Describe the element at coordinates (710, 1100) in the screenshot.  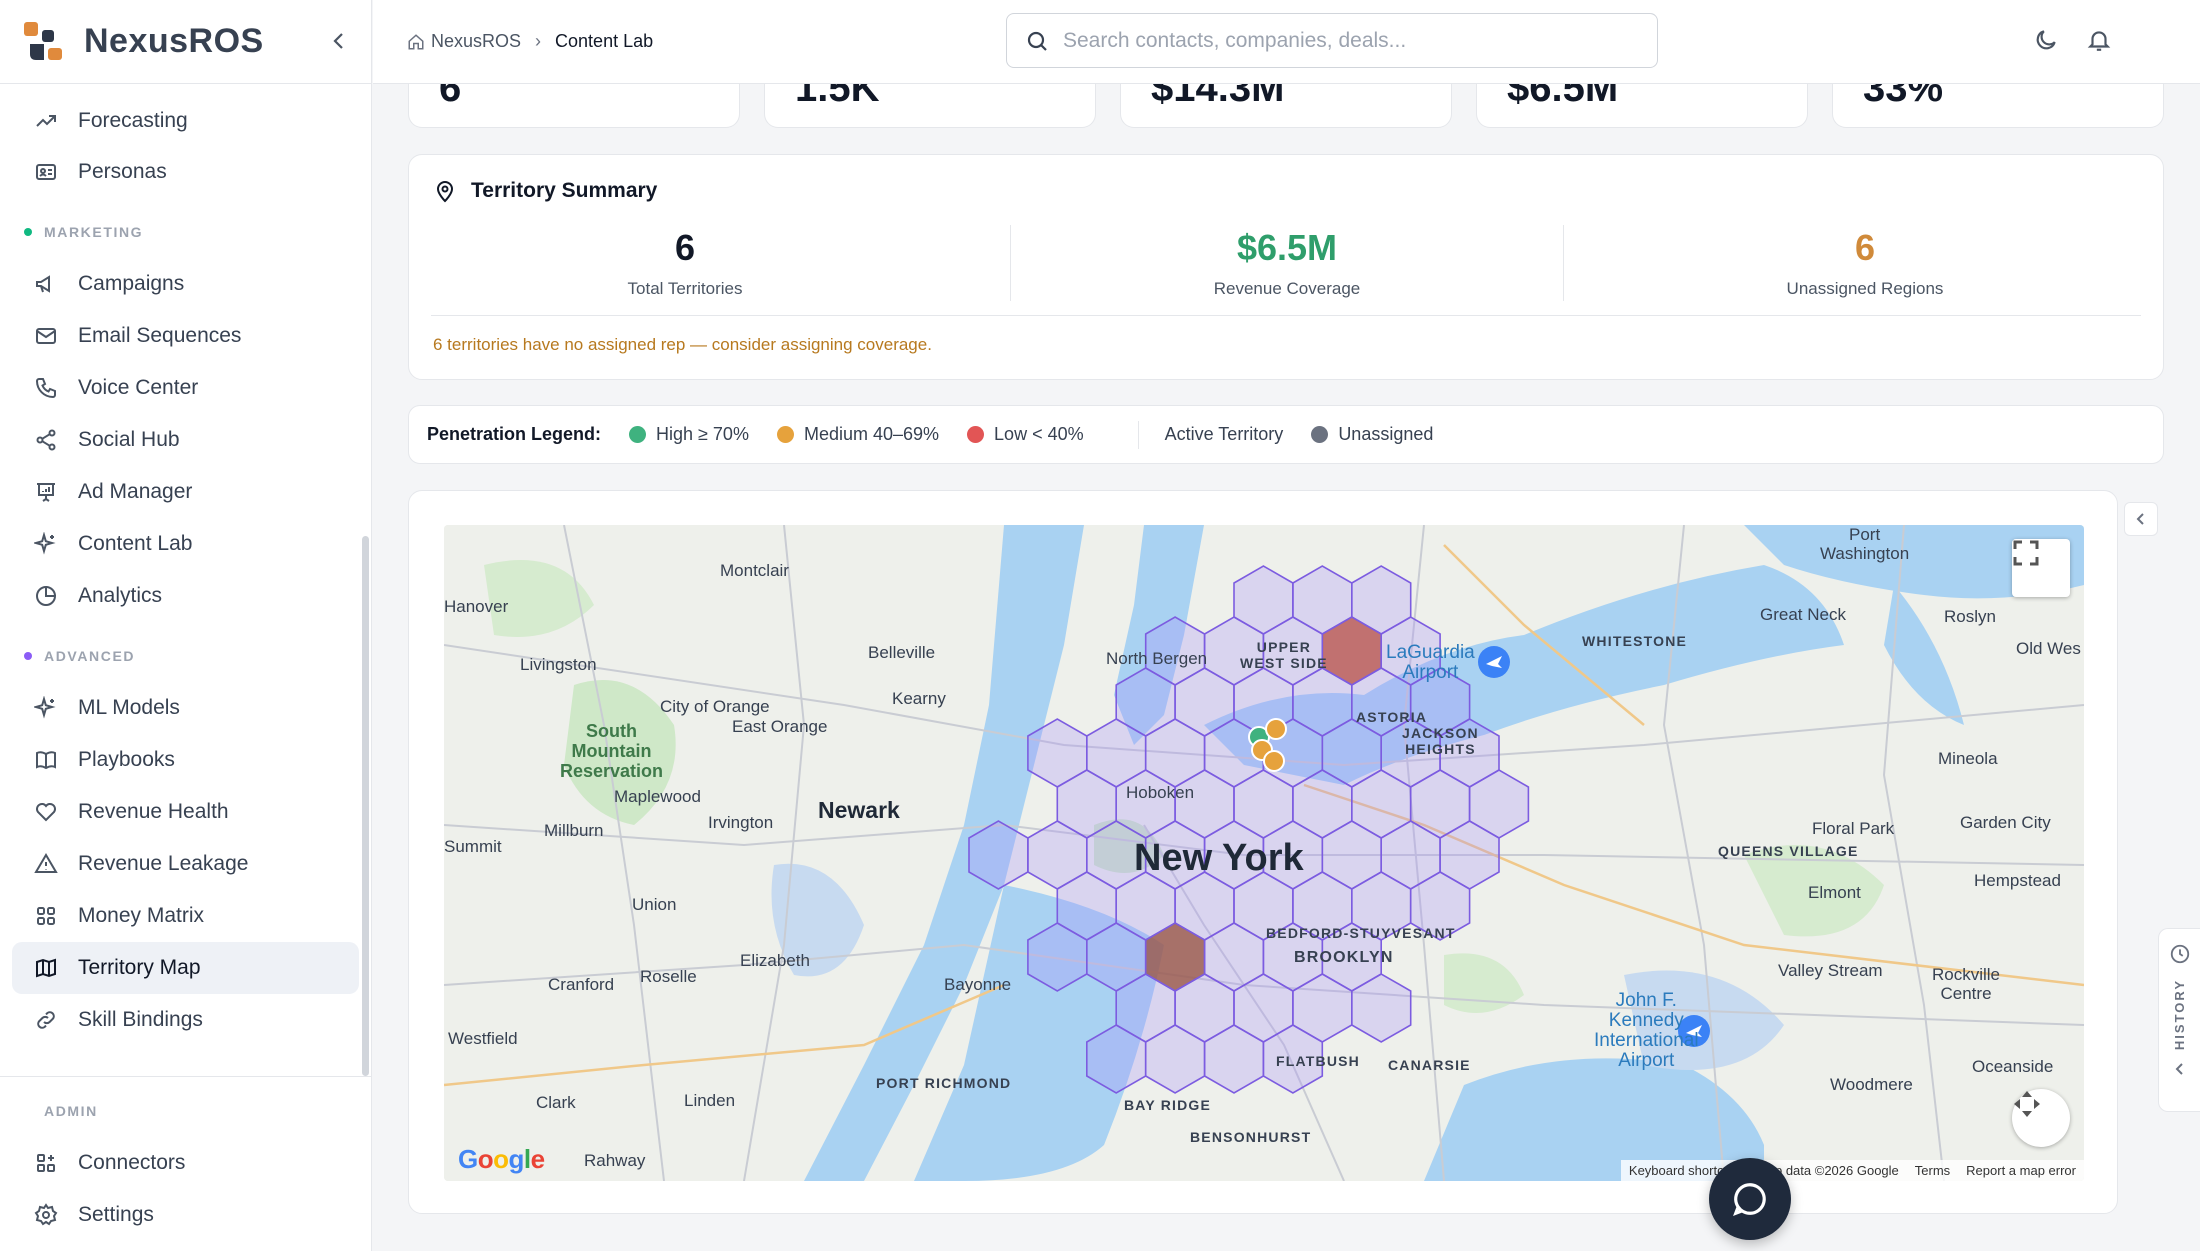
I see `map-label-linden: Linden` at that location.